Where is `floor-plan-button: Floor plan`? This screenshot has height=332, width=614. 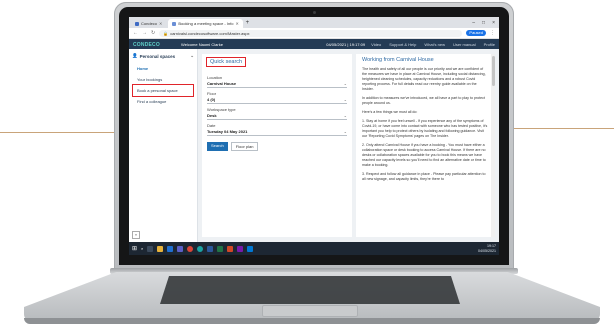
floor-plan-button: Floor plan is located at coordinates (244, 146).